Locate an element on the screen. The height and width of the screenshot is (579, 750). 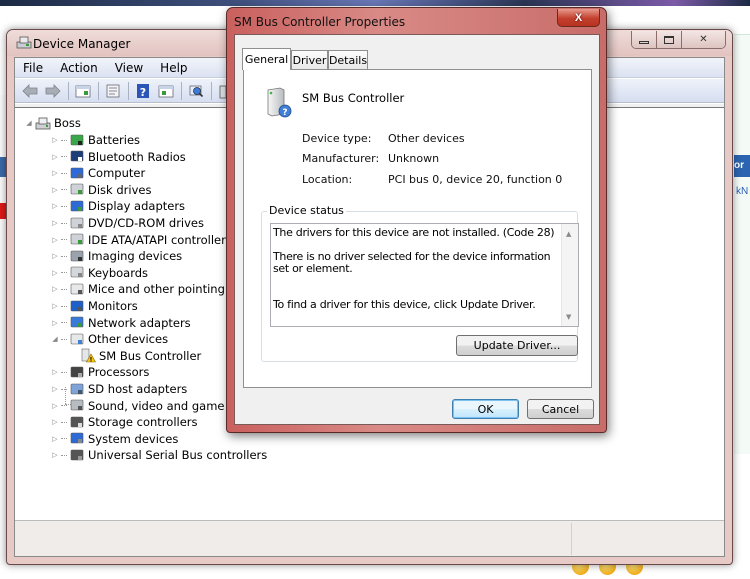
tree-item-label: Universal Serial Bus controllers is located at coordinates (178, 455).